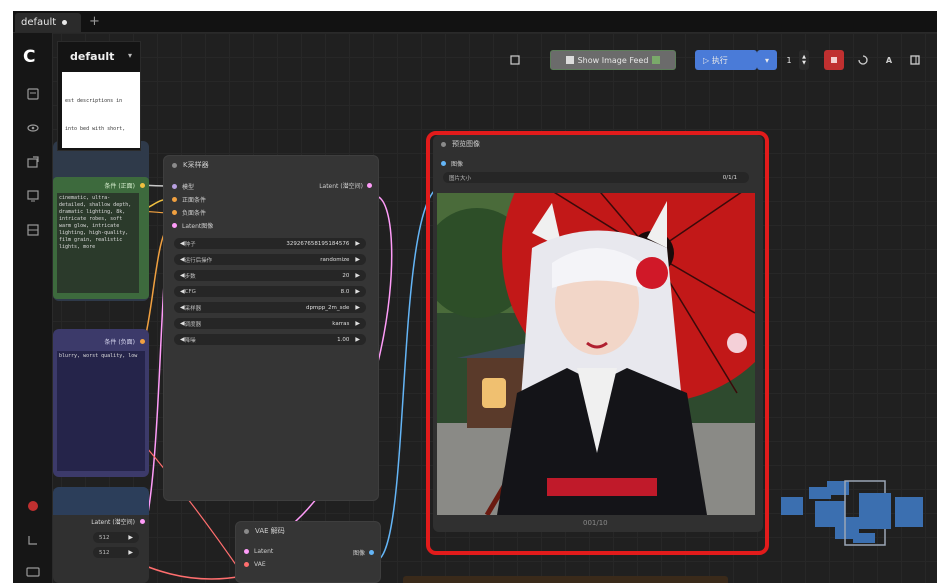  Describe the element at coordinates (33, 572) in the screenshot. I see `keyboard-icon` at that location.